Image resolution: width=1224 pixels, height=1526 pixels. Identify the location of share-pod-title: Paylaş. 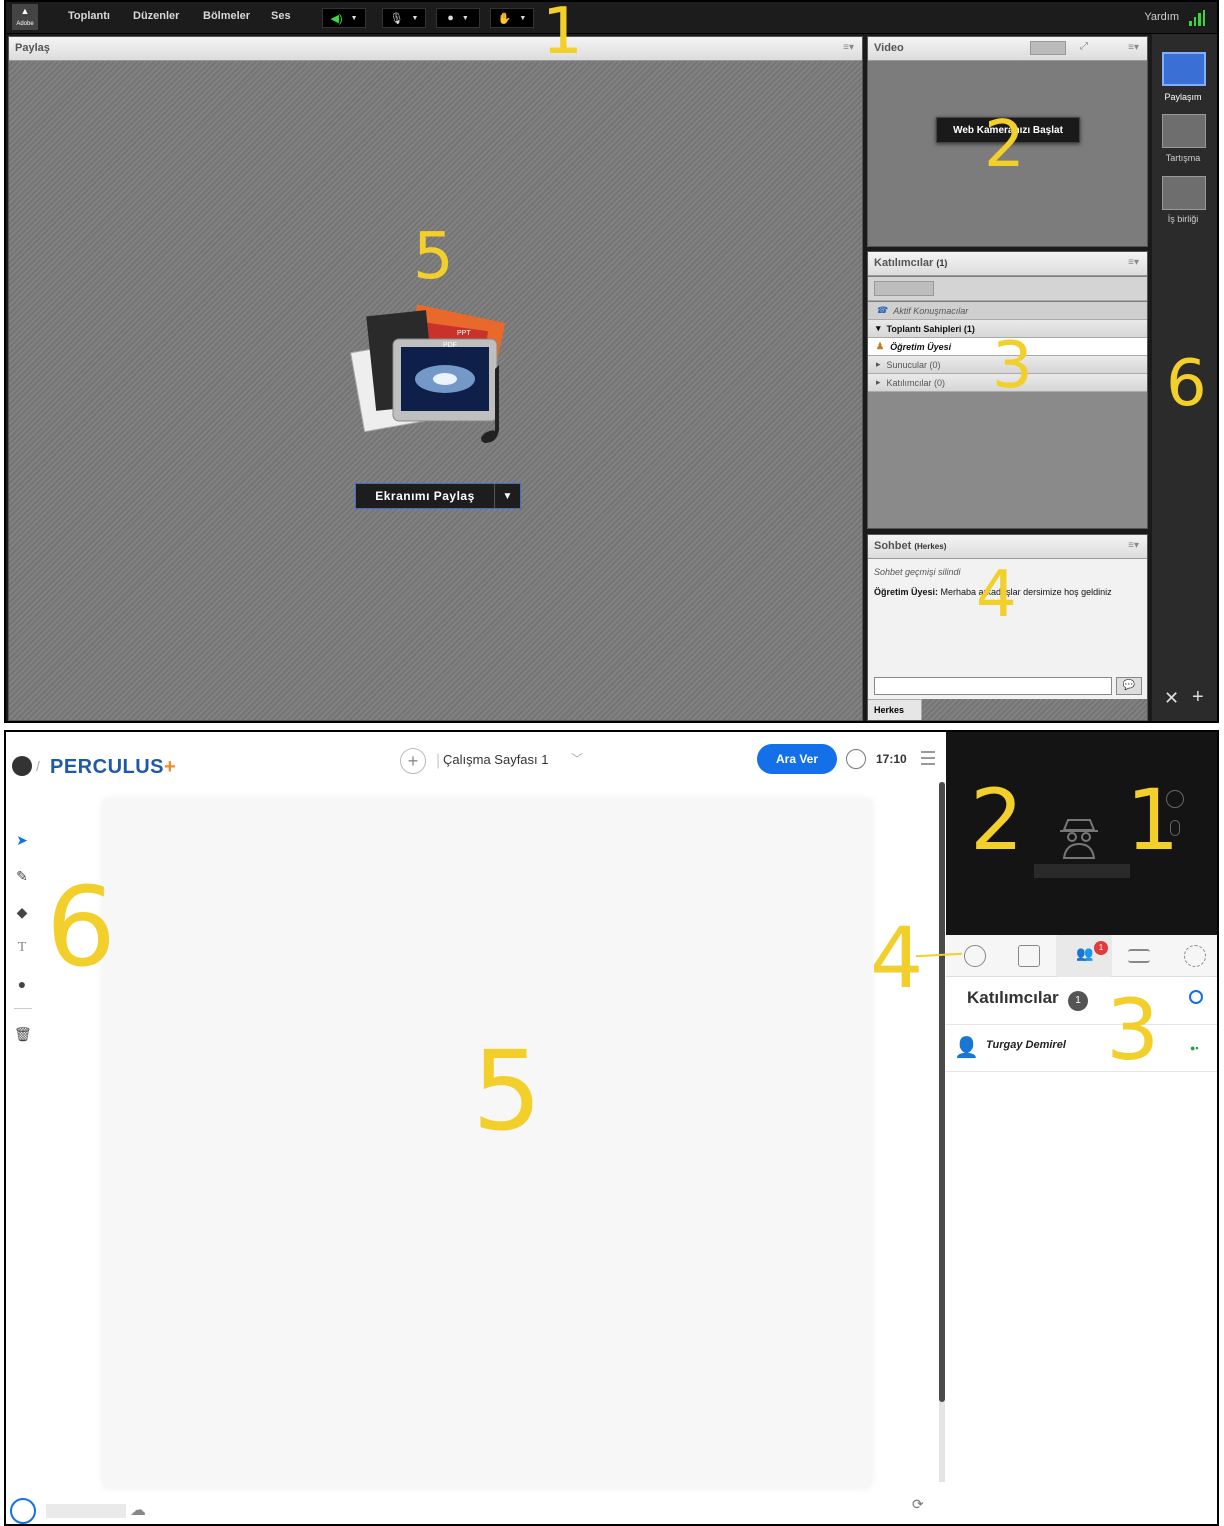
(32, 48).